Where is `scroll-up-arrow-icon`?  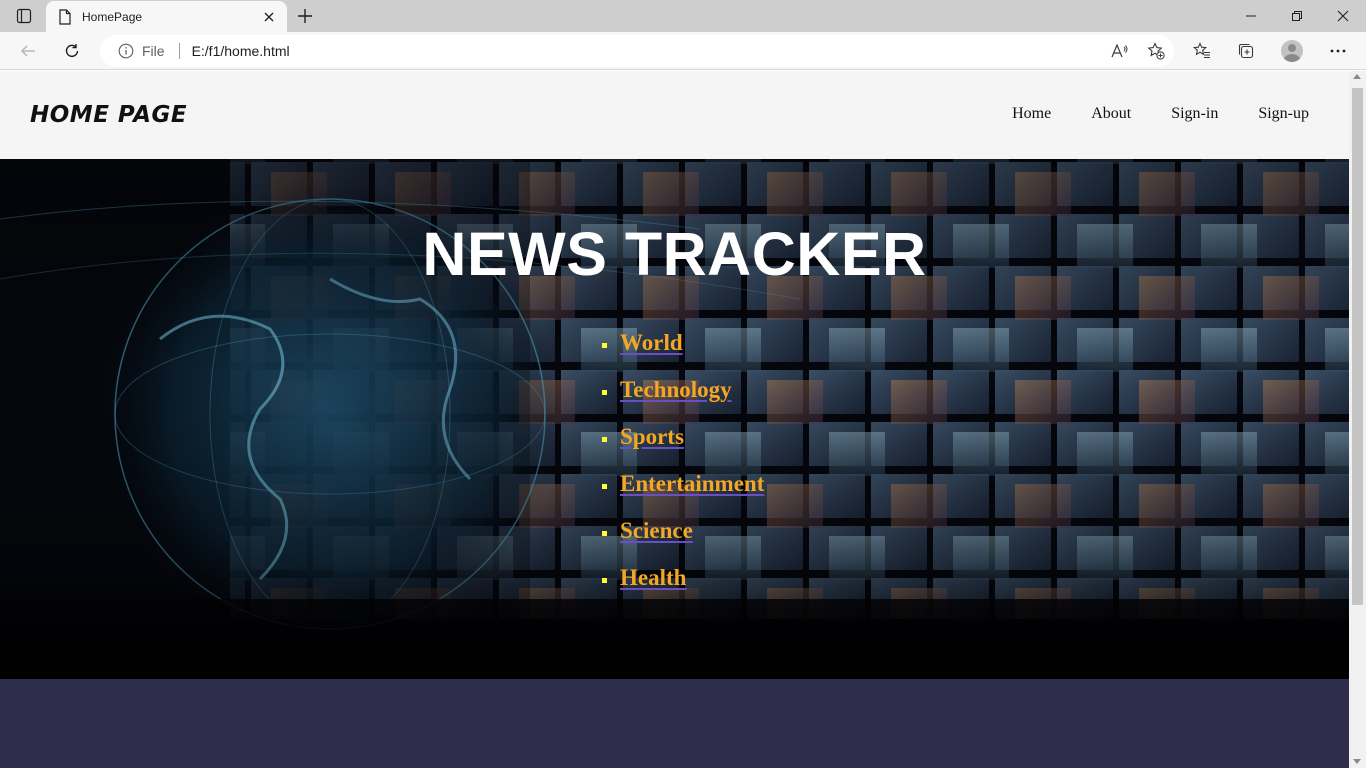
scroll-up-arrow-icon is located at coordinates (1357, 76).